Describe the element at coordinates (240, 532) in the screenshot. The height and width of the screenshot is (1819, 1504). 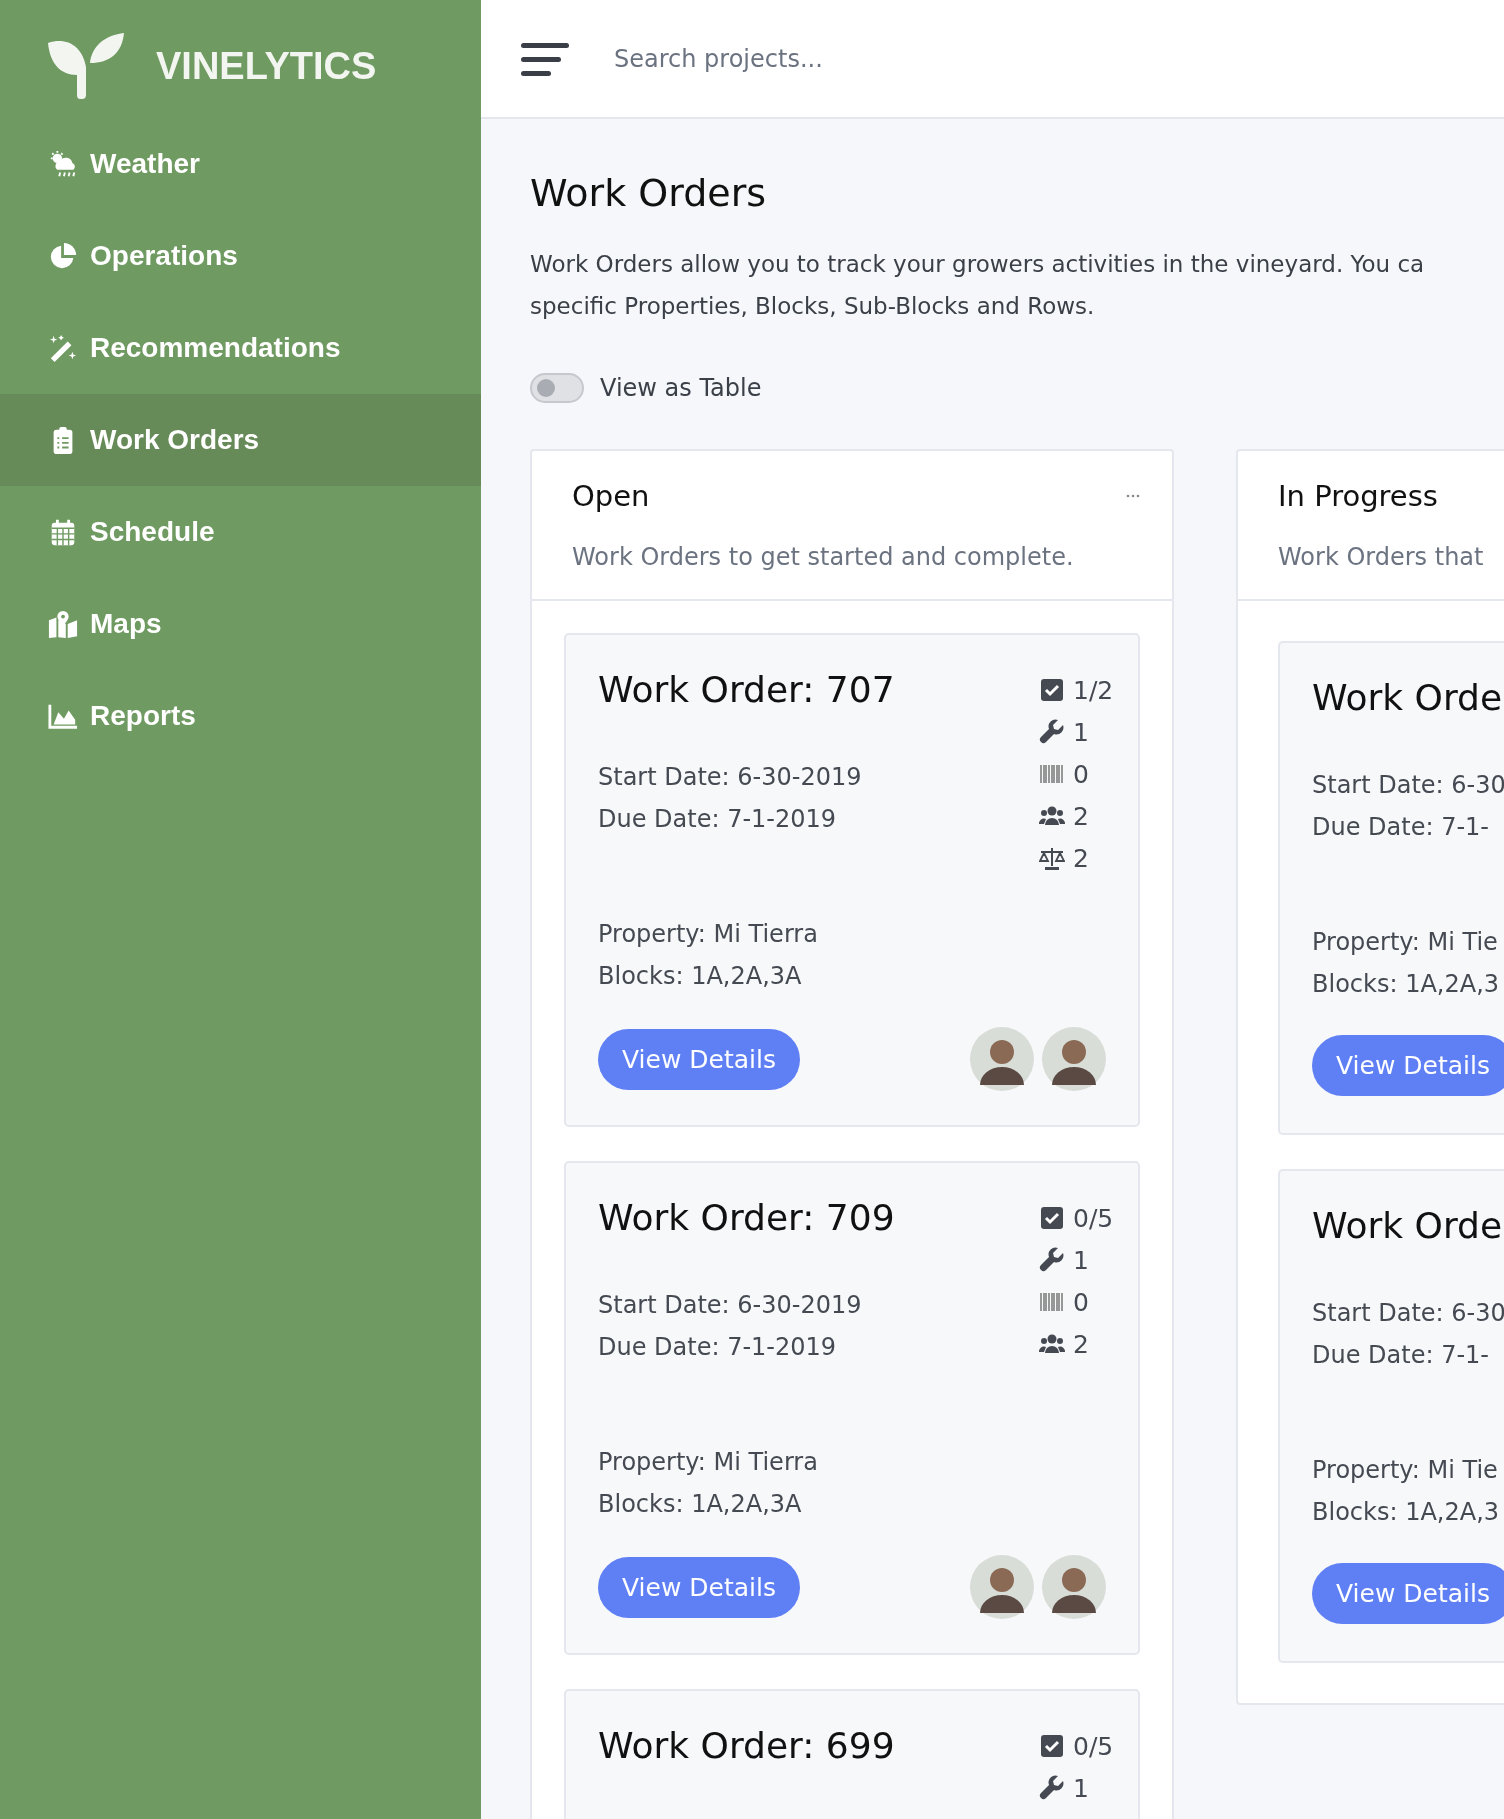
I see `sidebar-item: Schedule` at that location.